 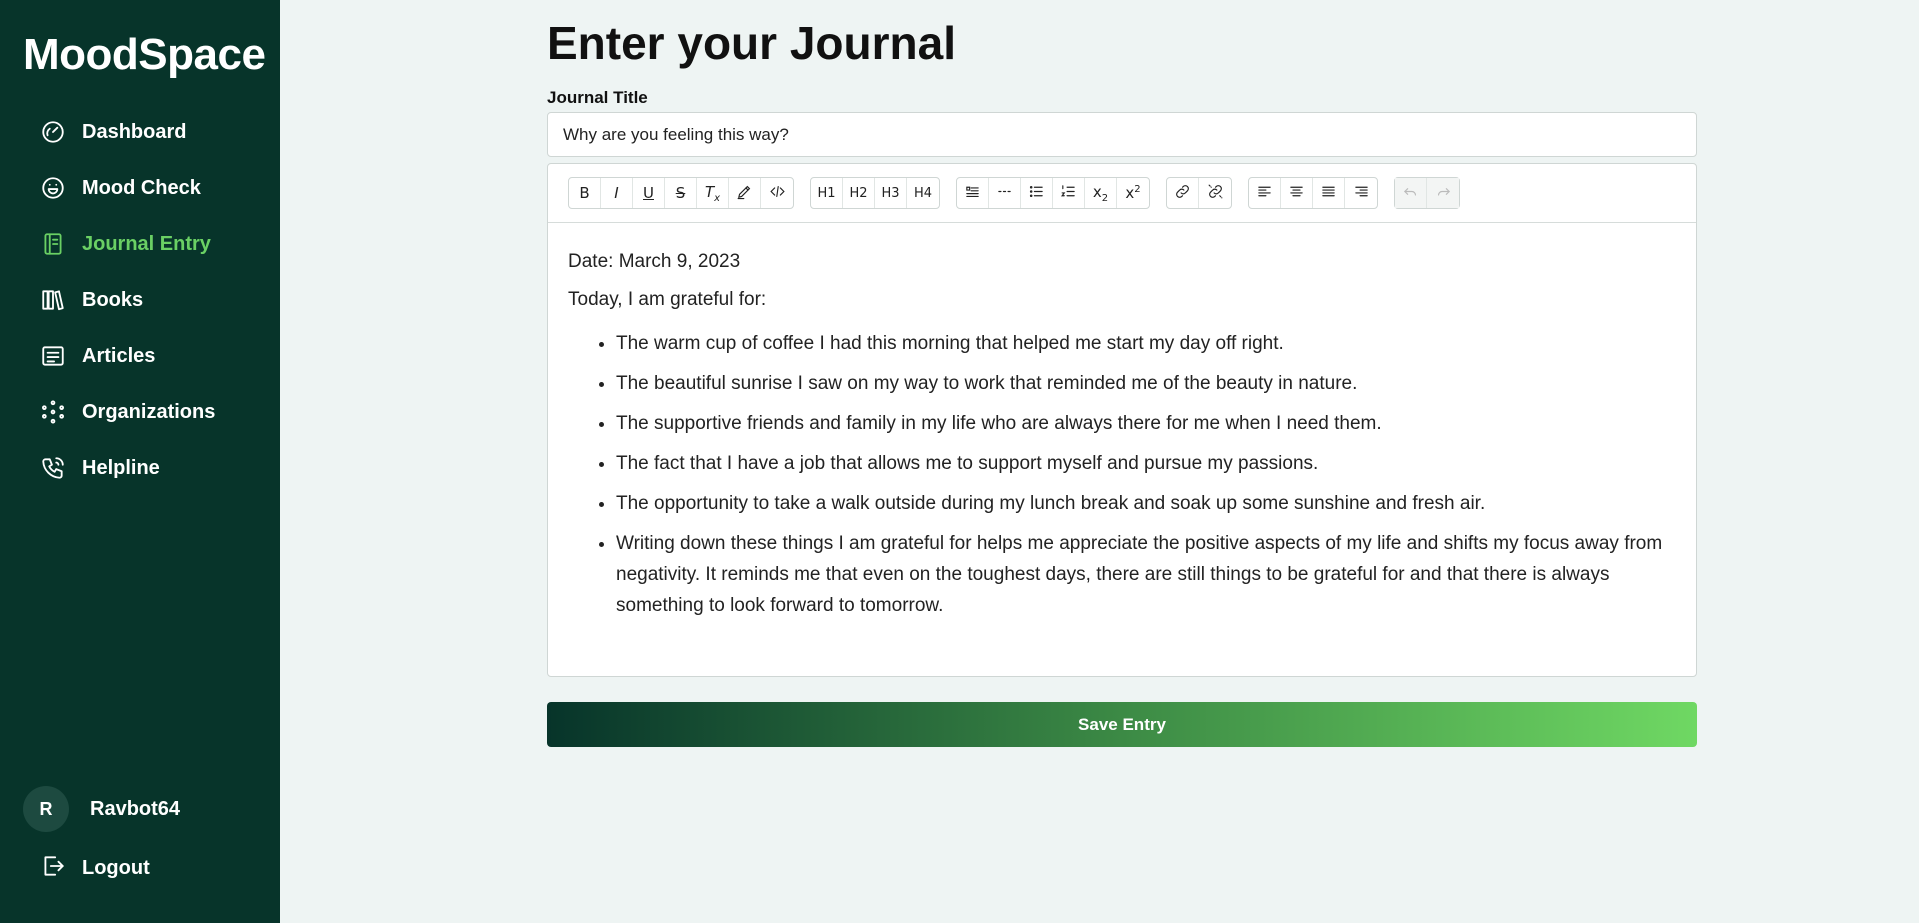 I want to click on heading-2-label: H2, so click(x=858, y=193).